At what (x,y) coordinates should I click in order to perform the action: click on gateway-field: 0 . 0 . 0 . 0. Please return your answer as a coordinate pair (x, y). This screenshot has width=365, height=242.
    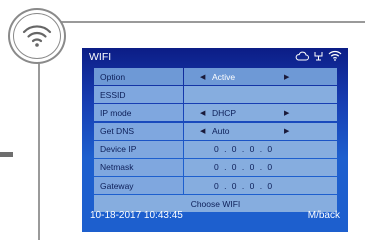
    Looking at the image, I should click on (260, 186).